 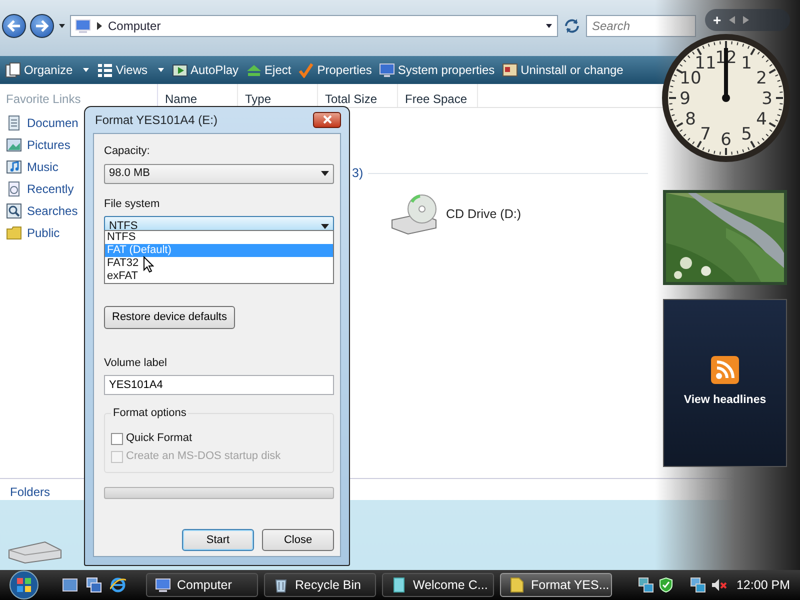 I want to click on volume-label-field: YES101A4, so click(x=219, y=385).